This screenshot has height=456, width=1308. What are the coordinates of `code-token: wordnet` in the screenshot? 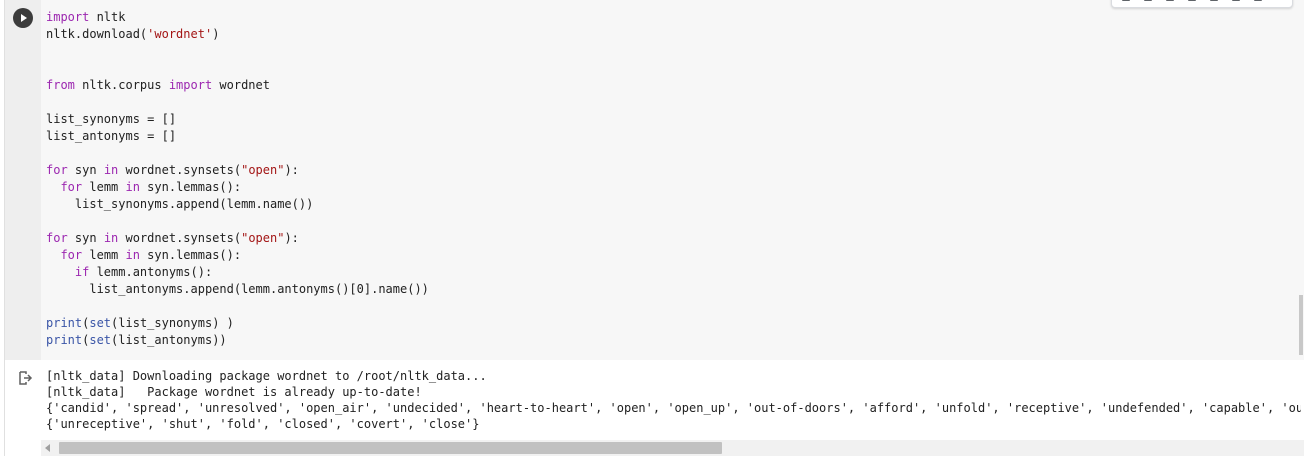 It's located at (241, 85).